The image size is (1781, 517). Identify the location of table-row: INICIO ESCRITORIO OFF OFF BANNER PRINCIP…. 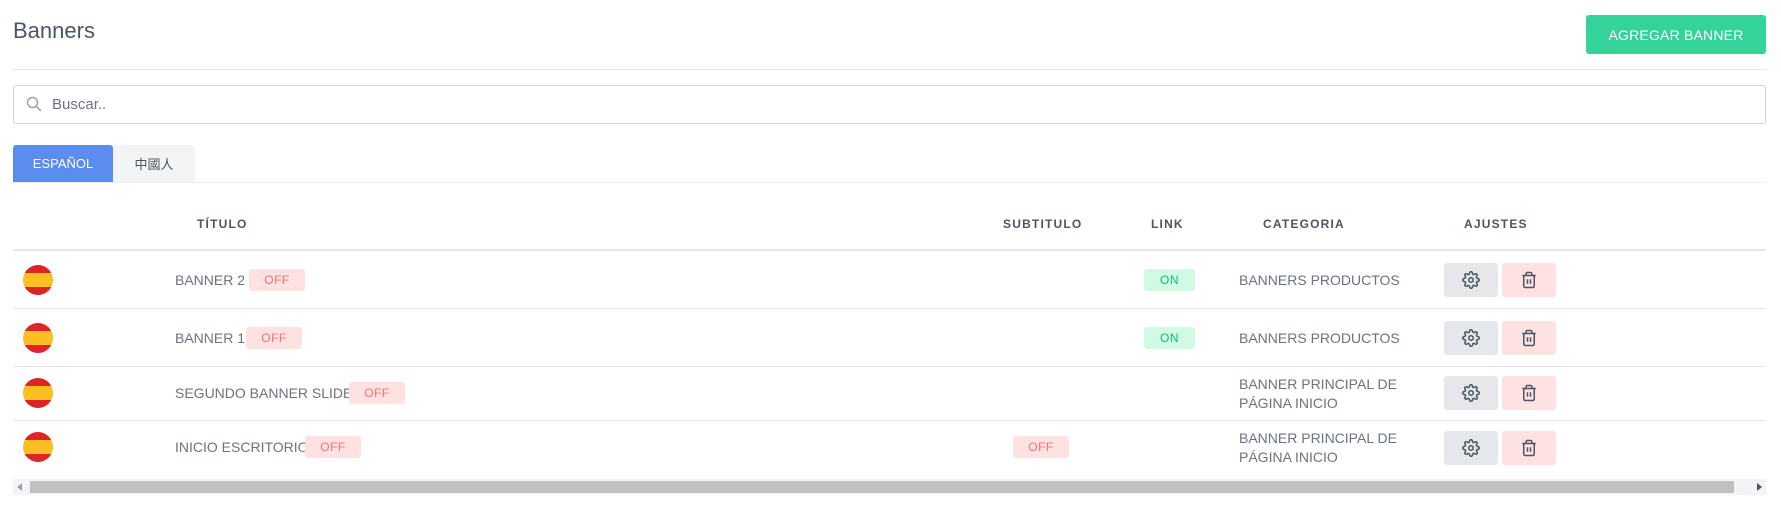
(889, 448).